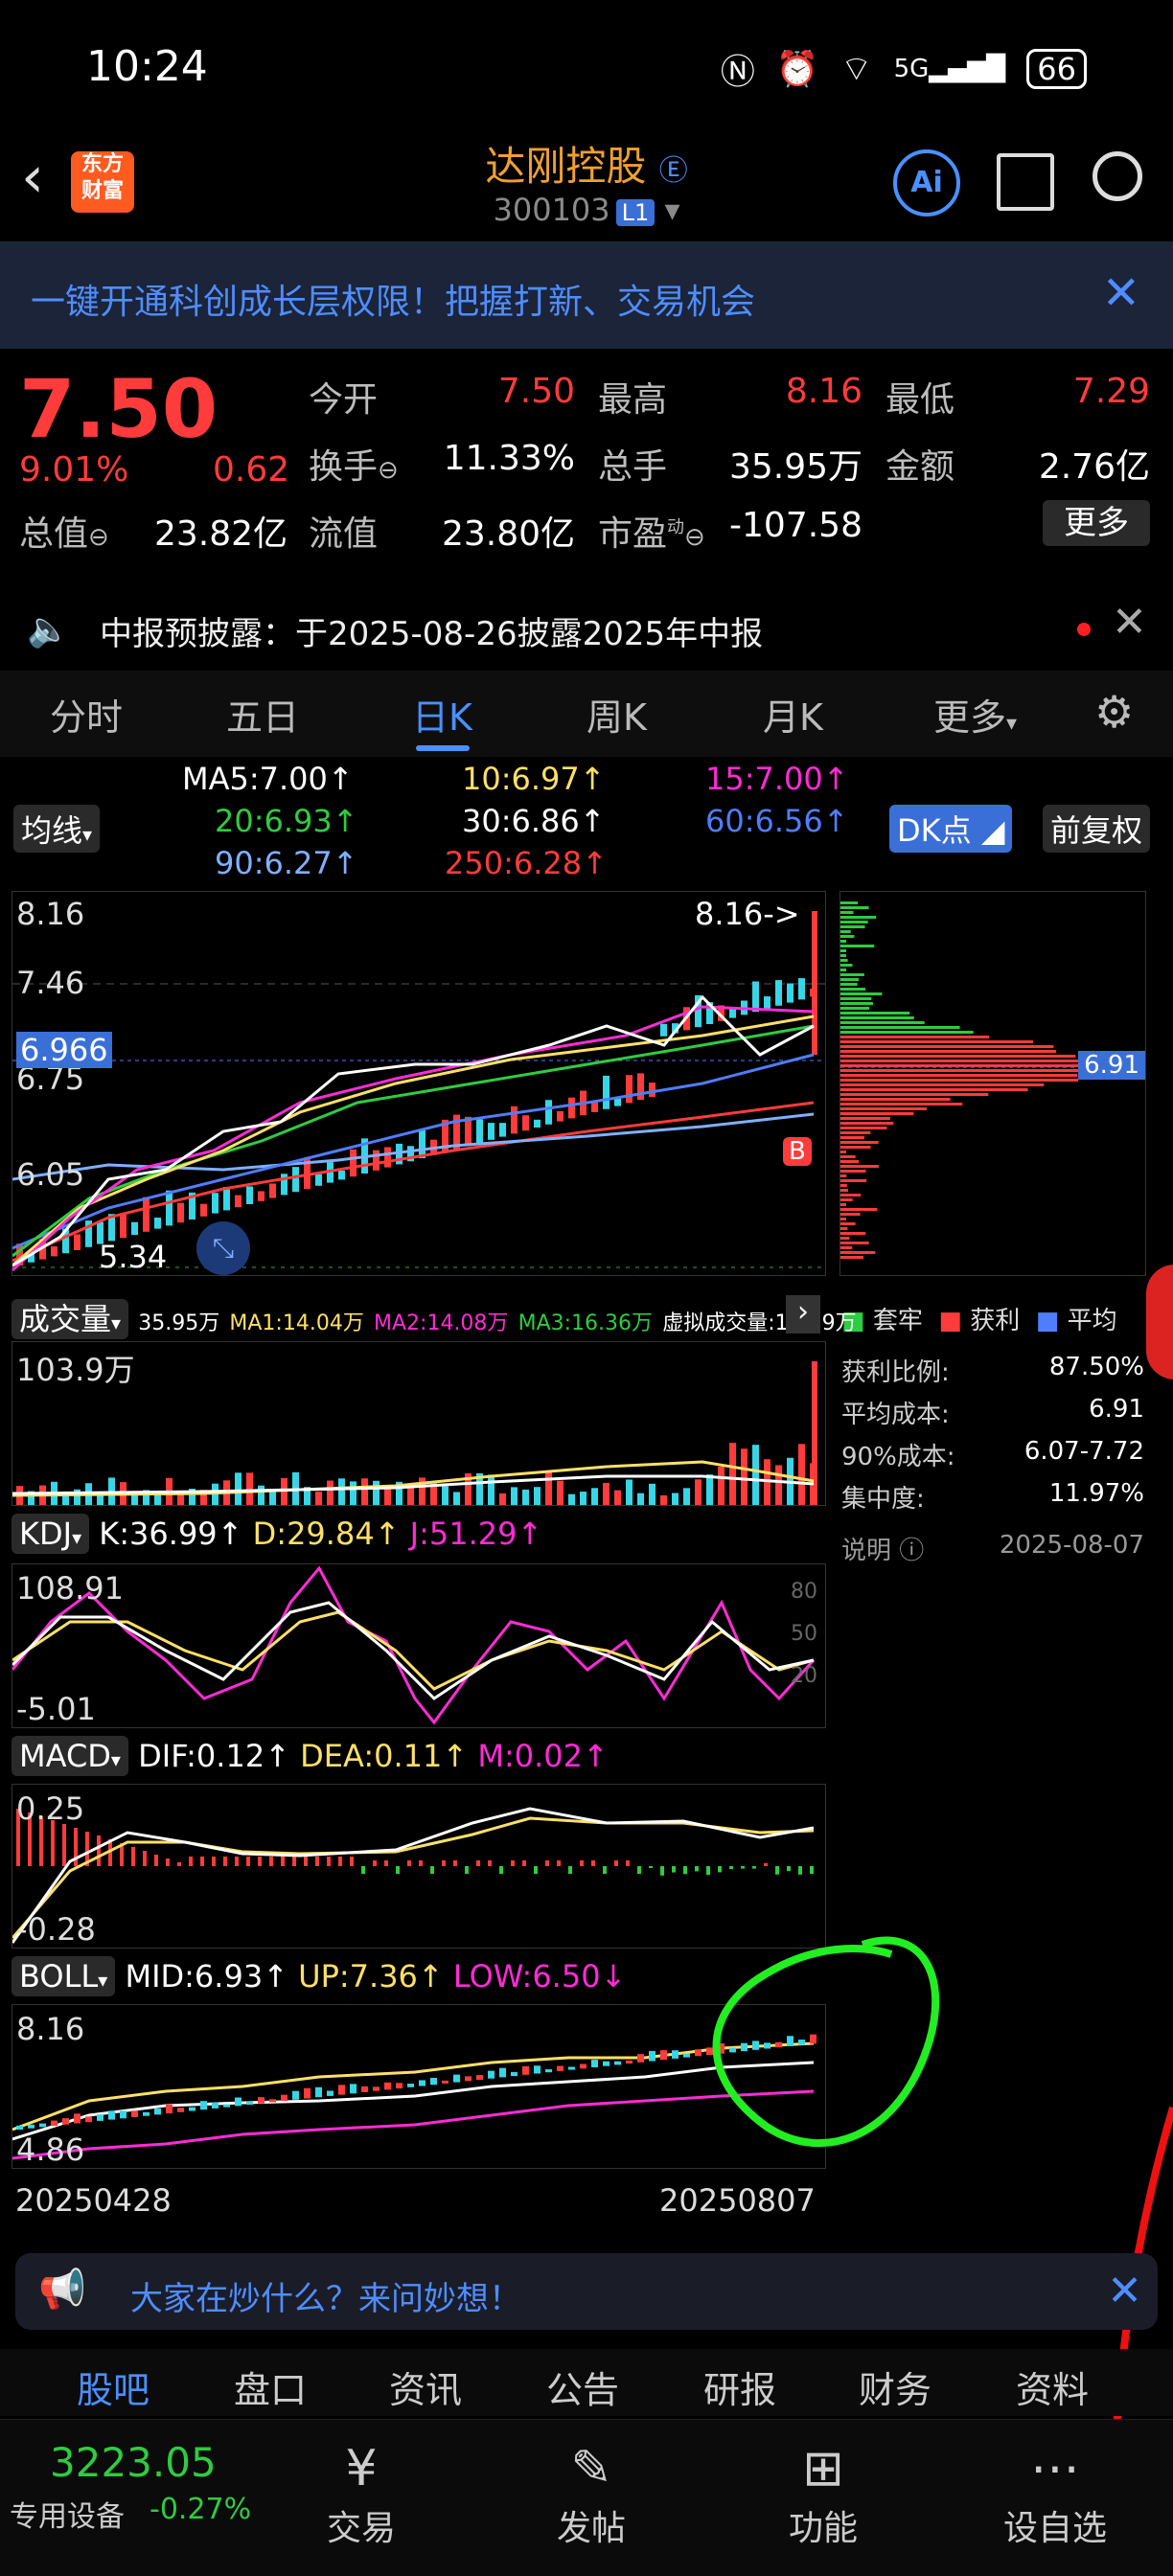  Describe the element at coordinates (419, 1424) in the screenshot. I see `volume-panel: 103.9万` at that location.